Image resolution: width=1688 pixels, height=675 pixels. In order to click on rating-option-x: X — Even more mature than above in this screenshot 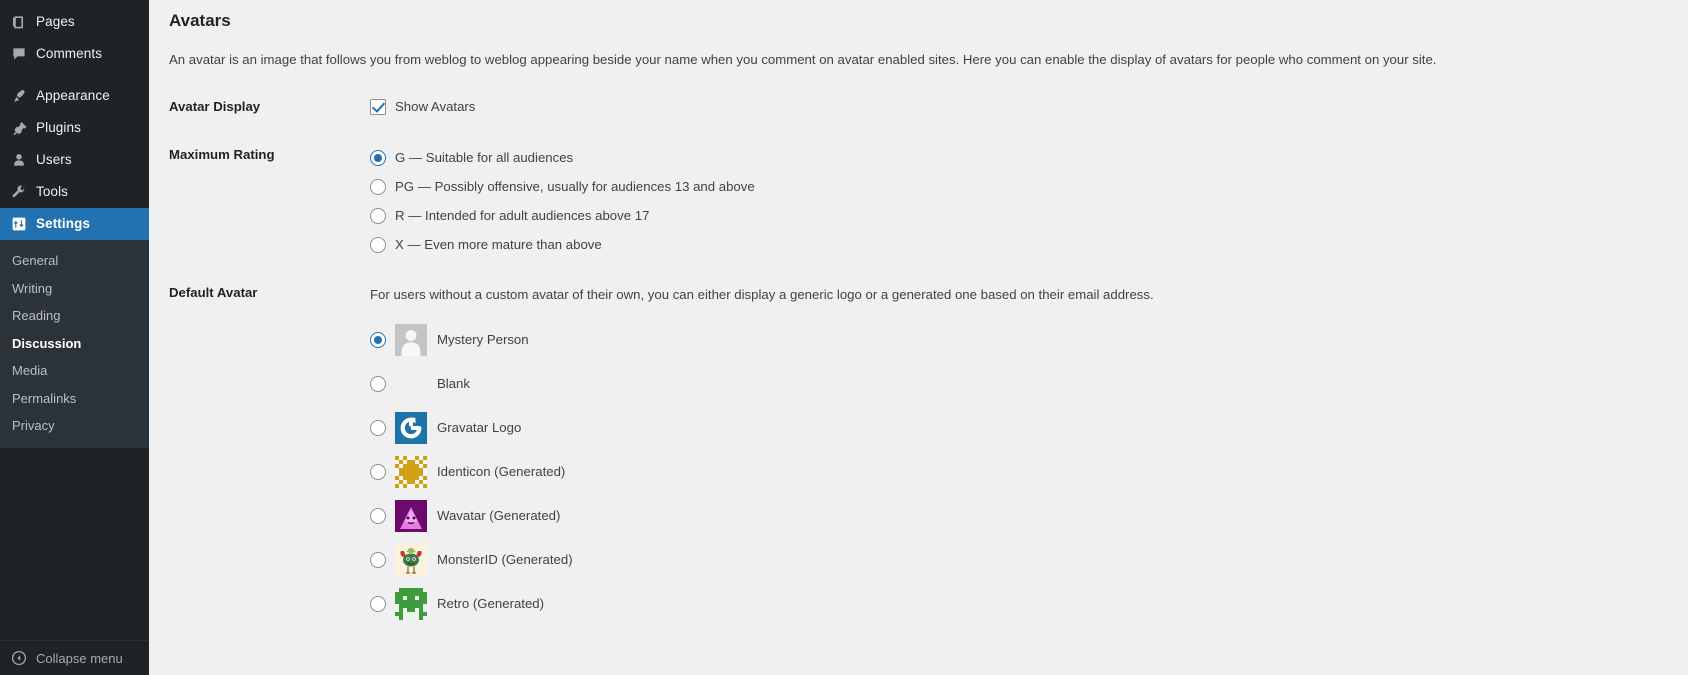, I will do `click(1014, 244)`.